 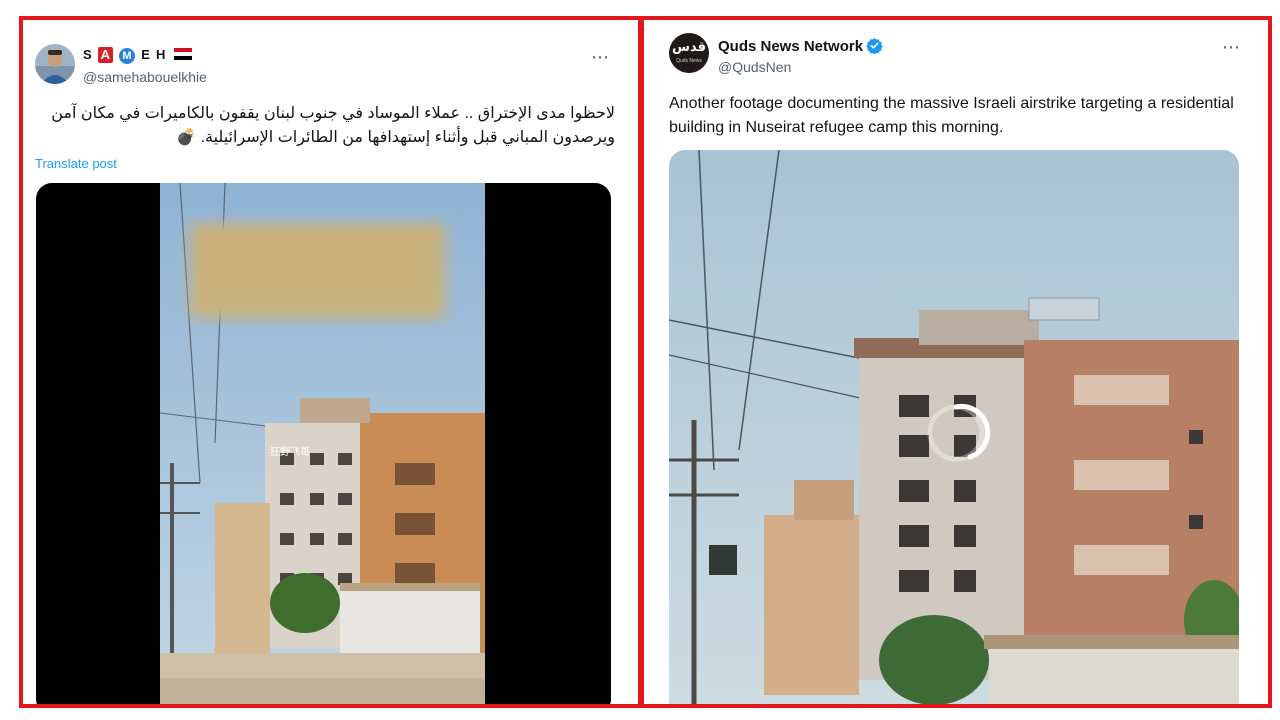 I want to click on verified-badge-icon, so click(x=874, y=48).